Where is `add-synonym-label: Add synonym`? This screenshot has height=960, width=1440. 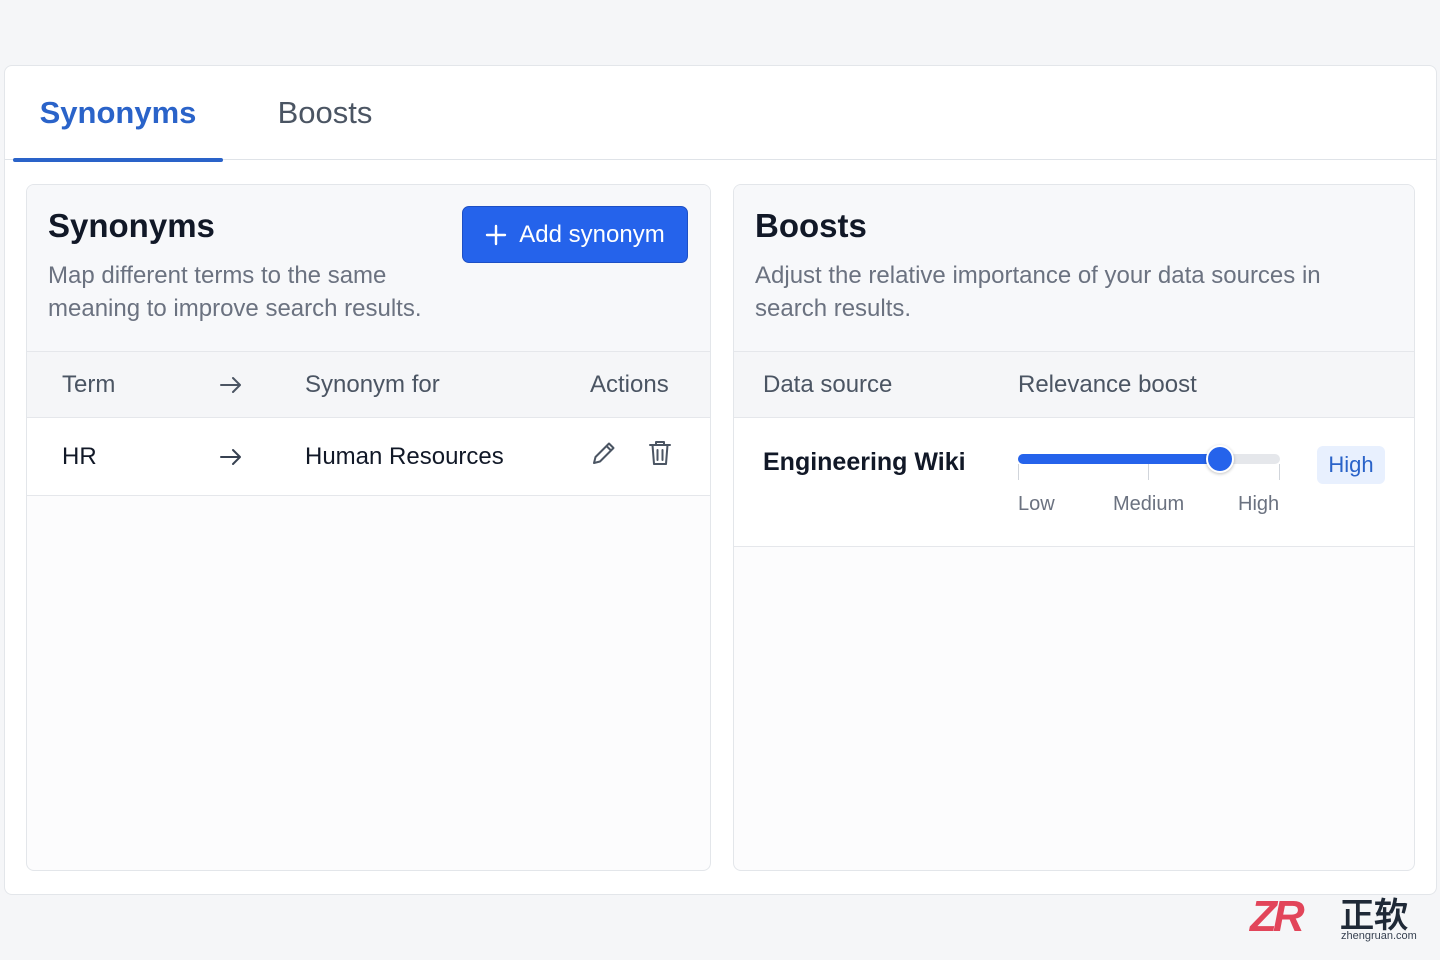
add-synonym-label: Add synonym is located at coordinates (592, 234).